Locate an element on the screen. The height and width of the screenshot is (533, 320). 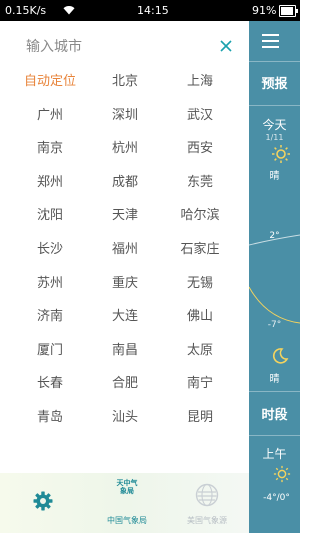
city-item: 天津 is located at coordinates (125, 216).